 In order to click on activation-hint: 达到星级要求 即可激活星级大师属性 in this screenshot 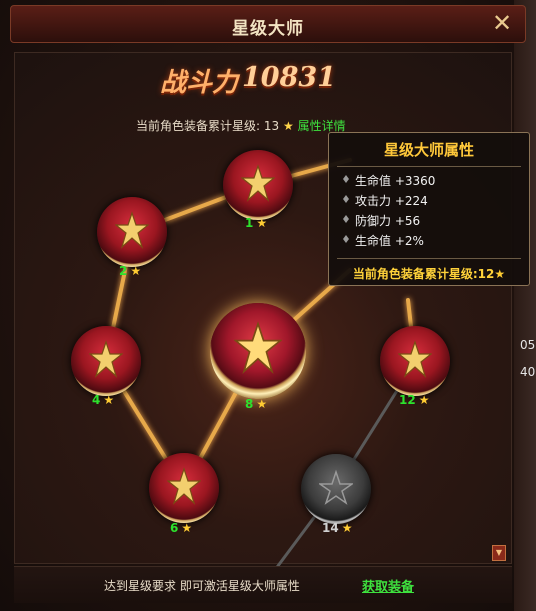, I will do `click(202, 586)`.